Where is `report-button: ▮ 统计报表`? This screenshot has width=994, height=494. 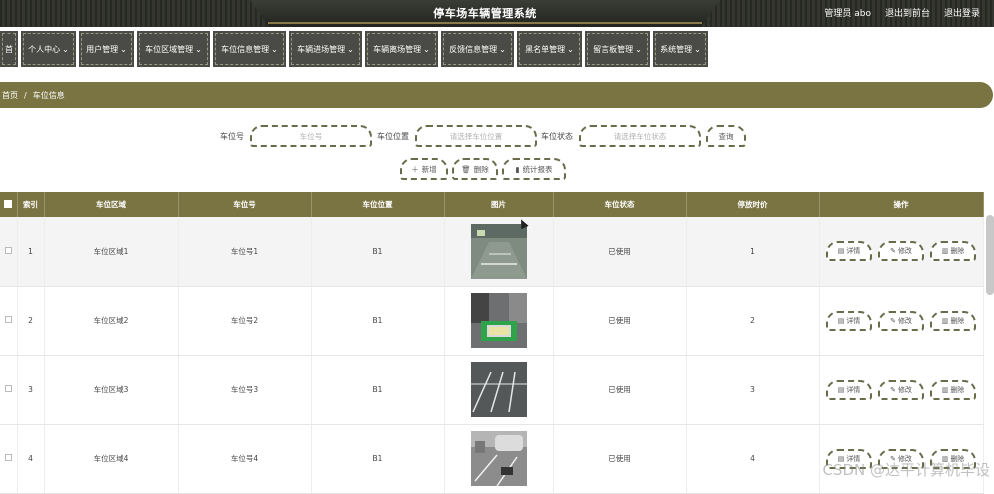 report-button: ▮ 统计报表 is located at coordinates (534, 169).